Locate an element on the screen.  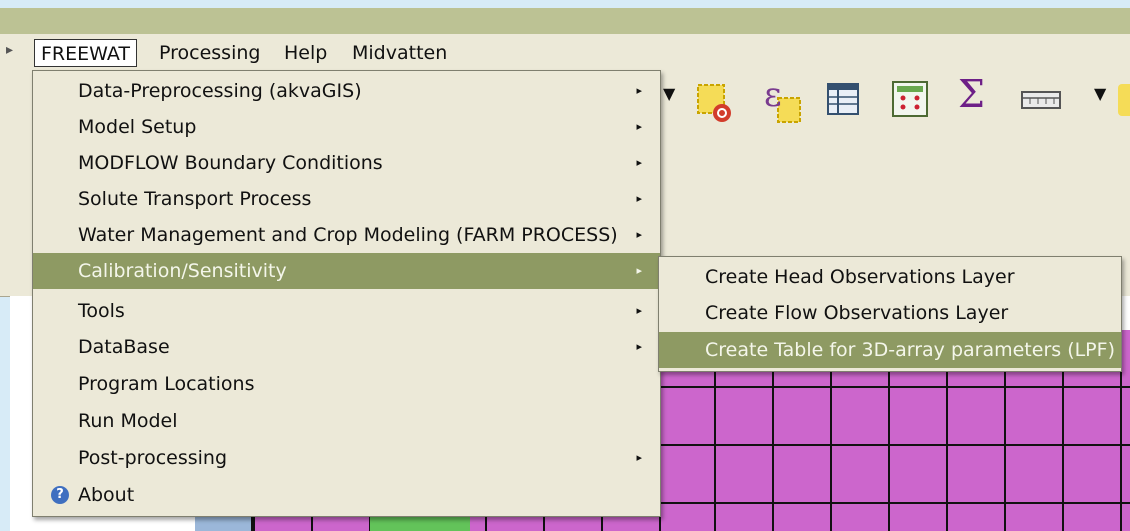
menu-processing: Processing is located at coordinates (209, 53).